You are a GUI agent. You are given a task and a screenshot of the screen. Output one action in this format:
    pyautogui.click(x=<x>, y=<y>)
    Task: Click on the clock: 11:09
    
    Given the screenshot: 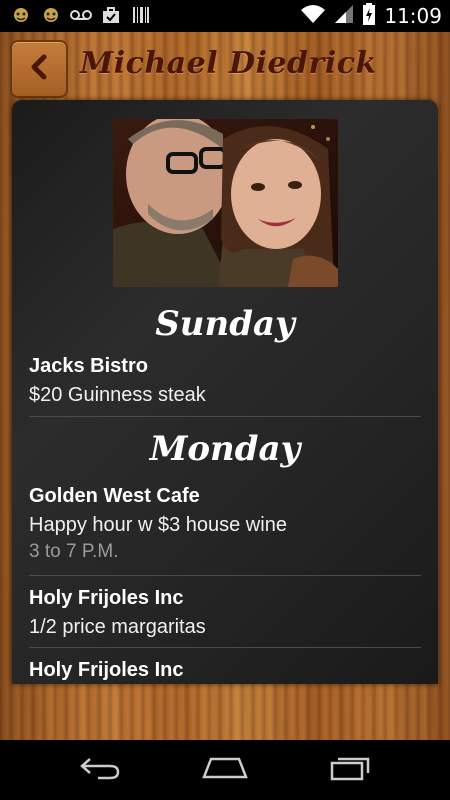 What is the action you would take?
    pyautogui.click(x=413, y=16)
    